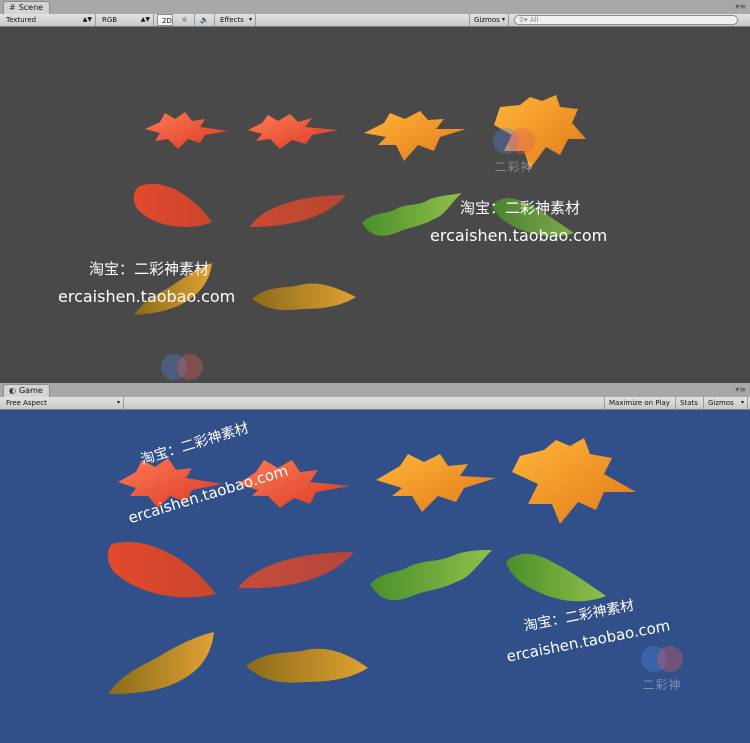 Image resolution: width=750 pixels, height=743 pixels. What do you see at coordinates (12, 7) in the screenshot?
I see `scene-tab-icon: #` at bounding box center [12, 7].